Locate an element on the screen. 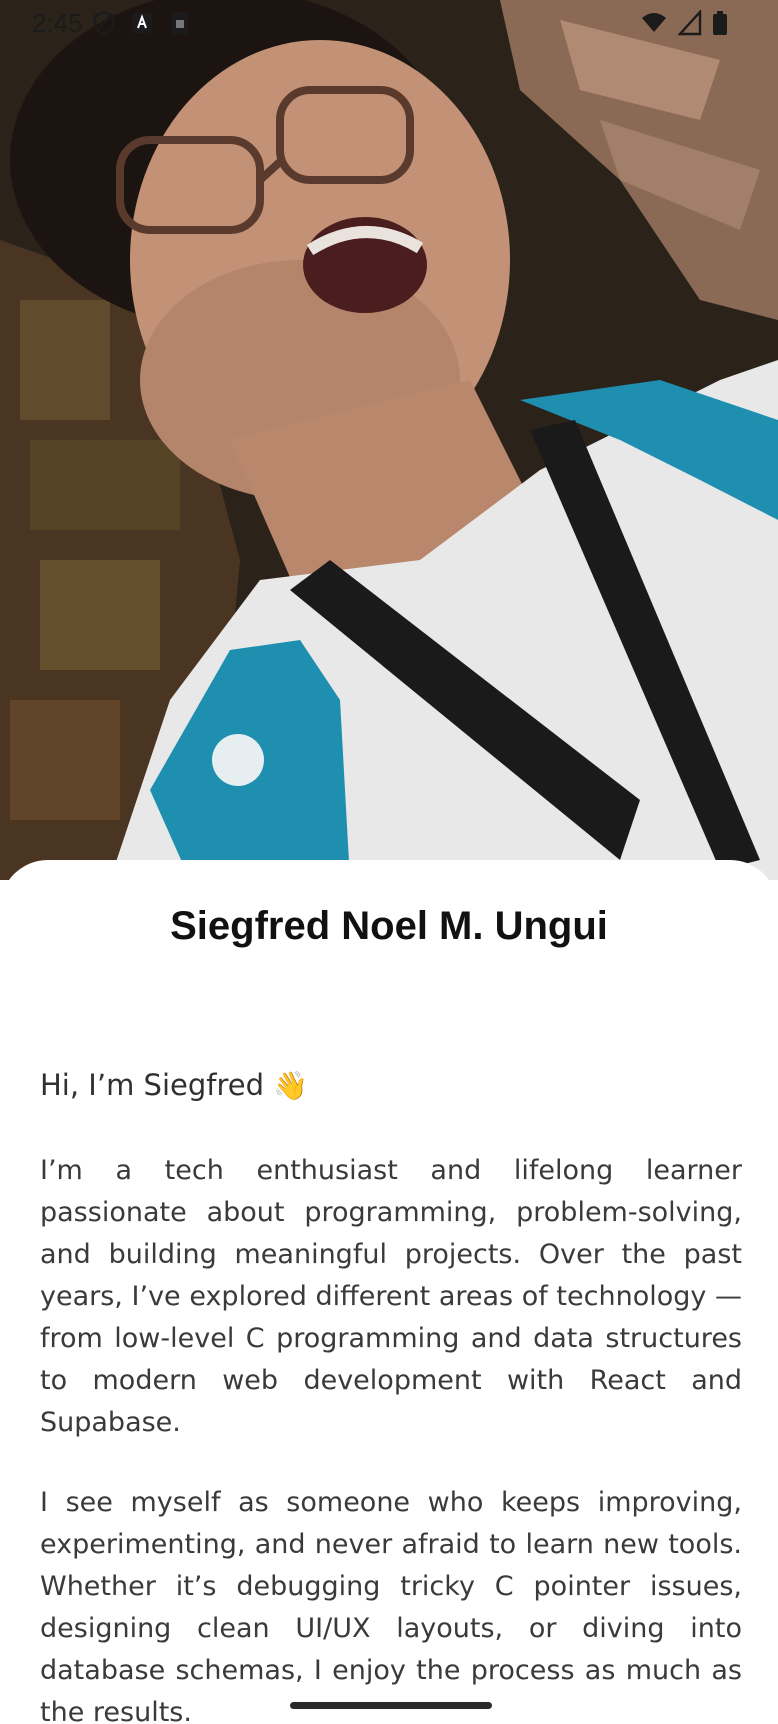 This screenshot has height=1724, width=778. wifi-icon is located at coordinates (654, 22).